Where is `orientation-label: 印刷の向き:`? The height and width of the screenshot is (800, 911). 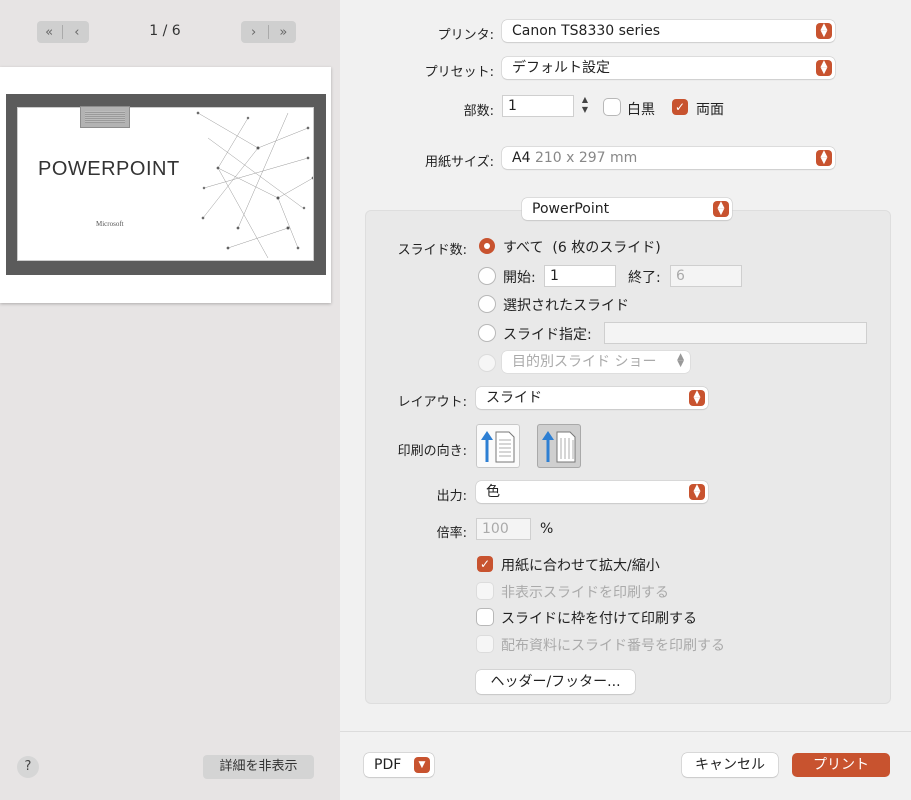 orientation-label: 印刷の向き: is located at coordinates (432, 451).